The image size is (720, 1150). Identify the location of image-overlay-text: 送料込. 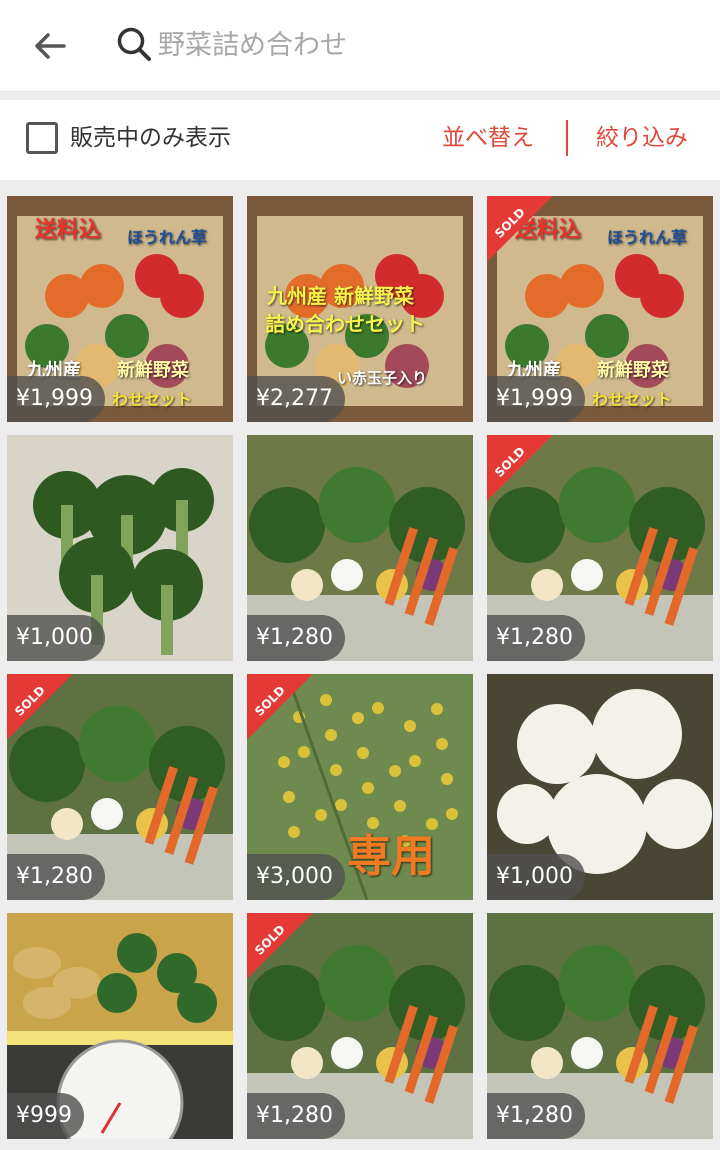
(68, 230).